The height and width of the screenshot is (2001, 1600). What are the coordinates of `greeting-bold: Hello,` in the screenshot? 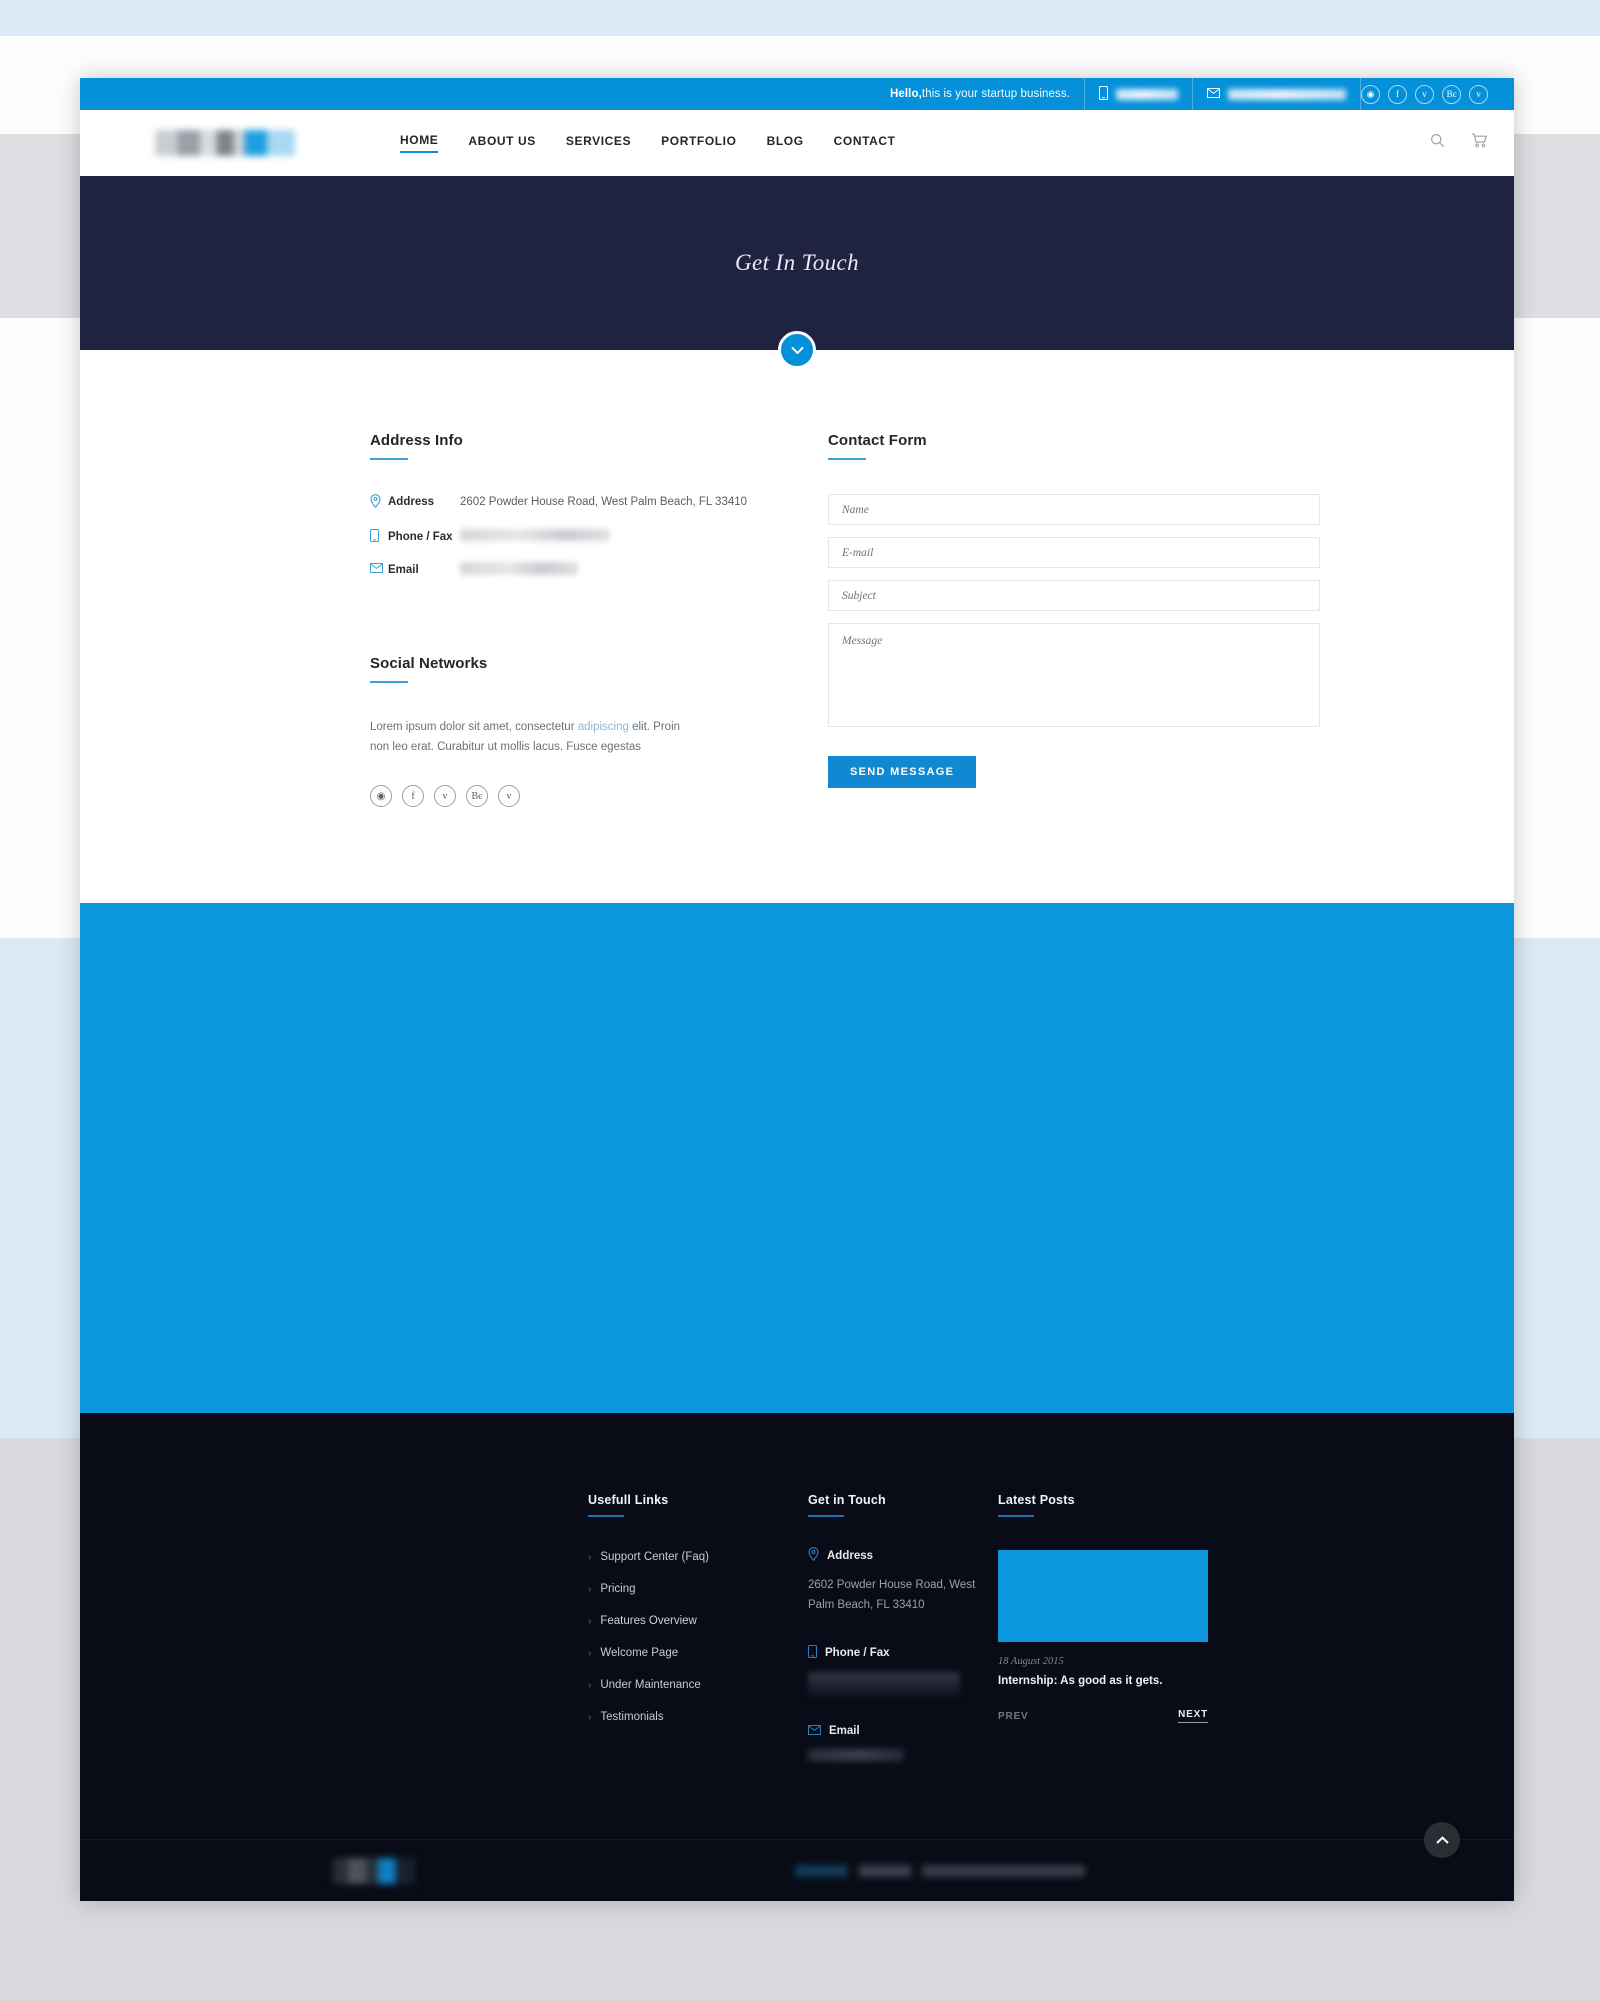 It's located at (905, 94).